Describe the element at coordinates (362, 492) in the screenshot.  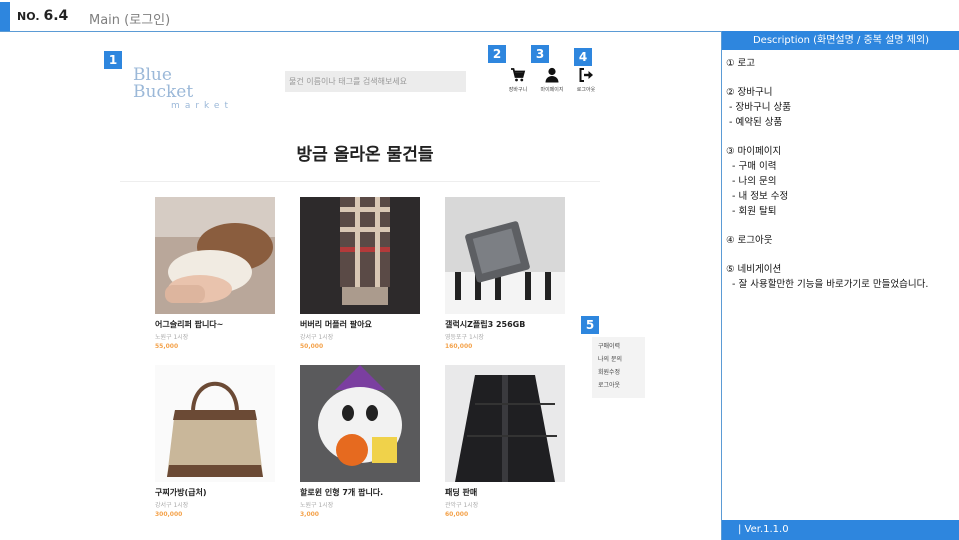
I see `product-name: 할로윈 인형 7개 팝니다.` at that location.